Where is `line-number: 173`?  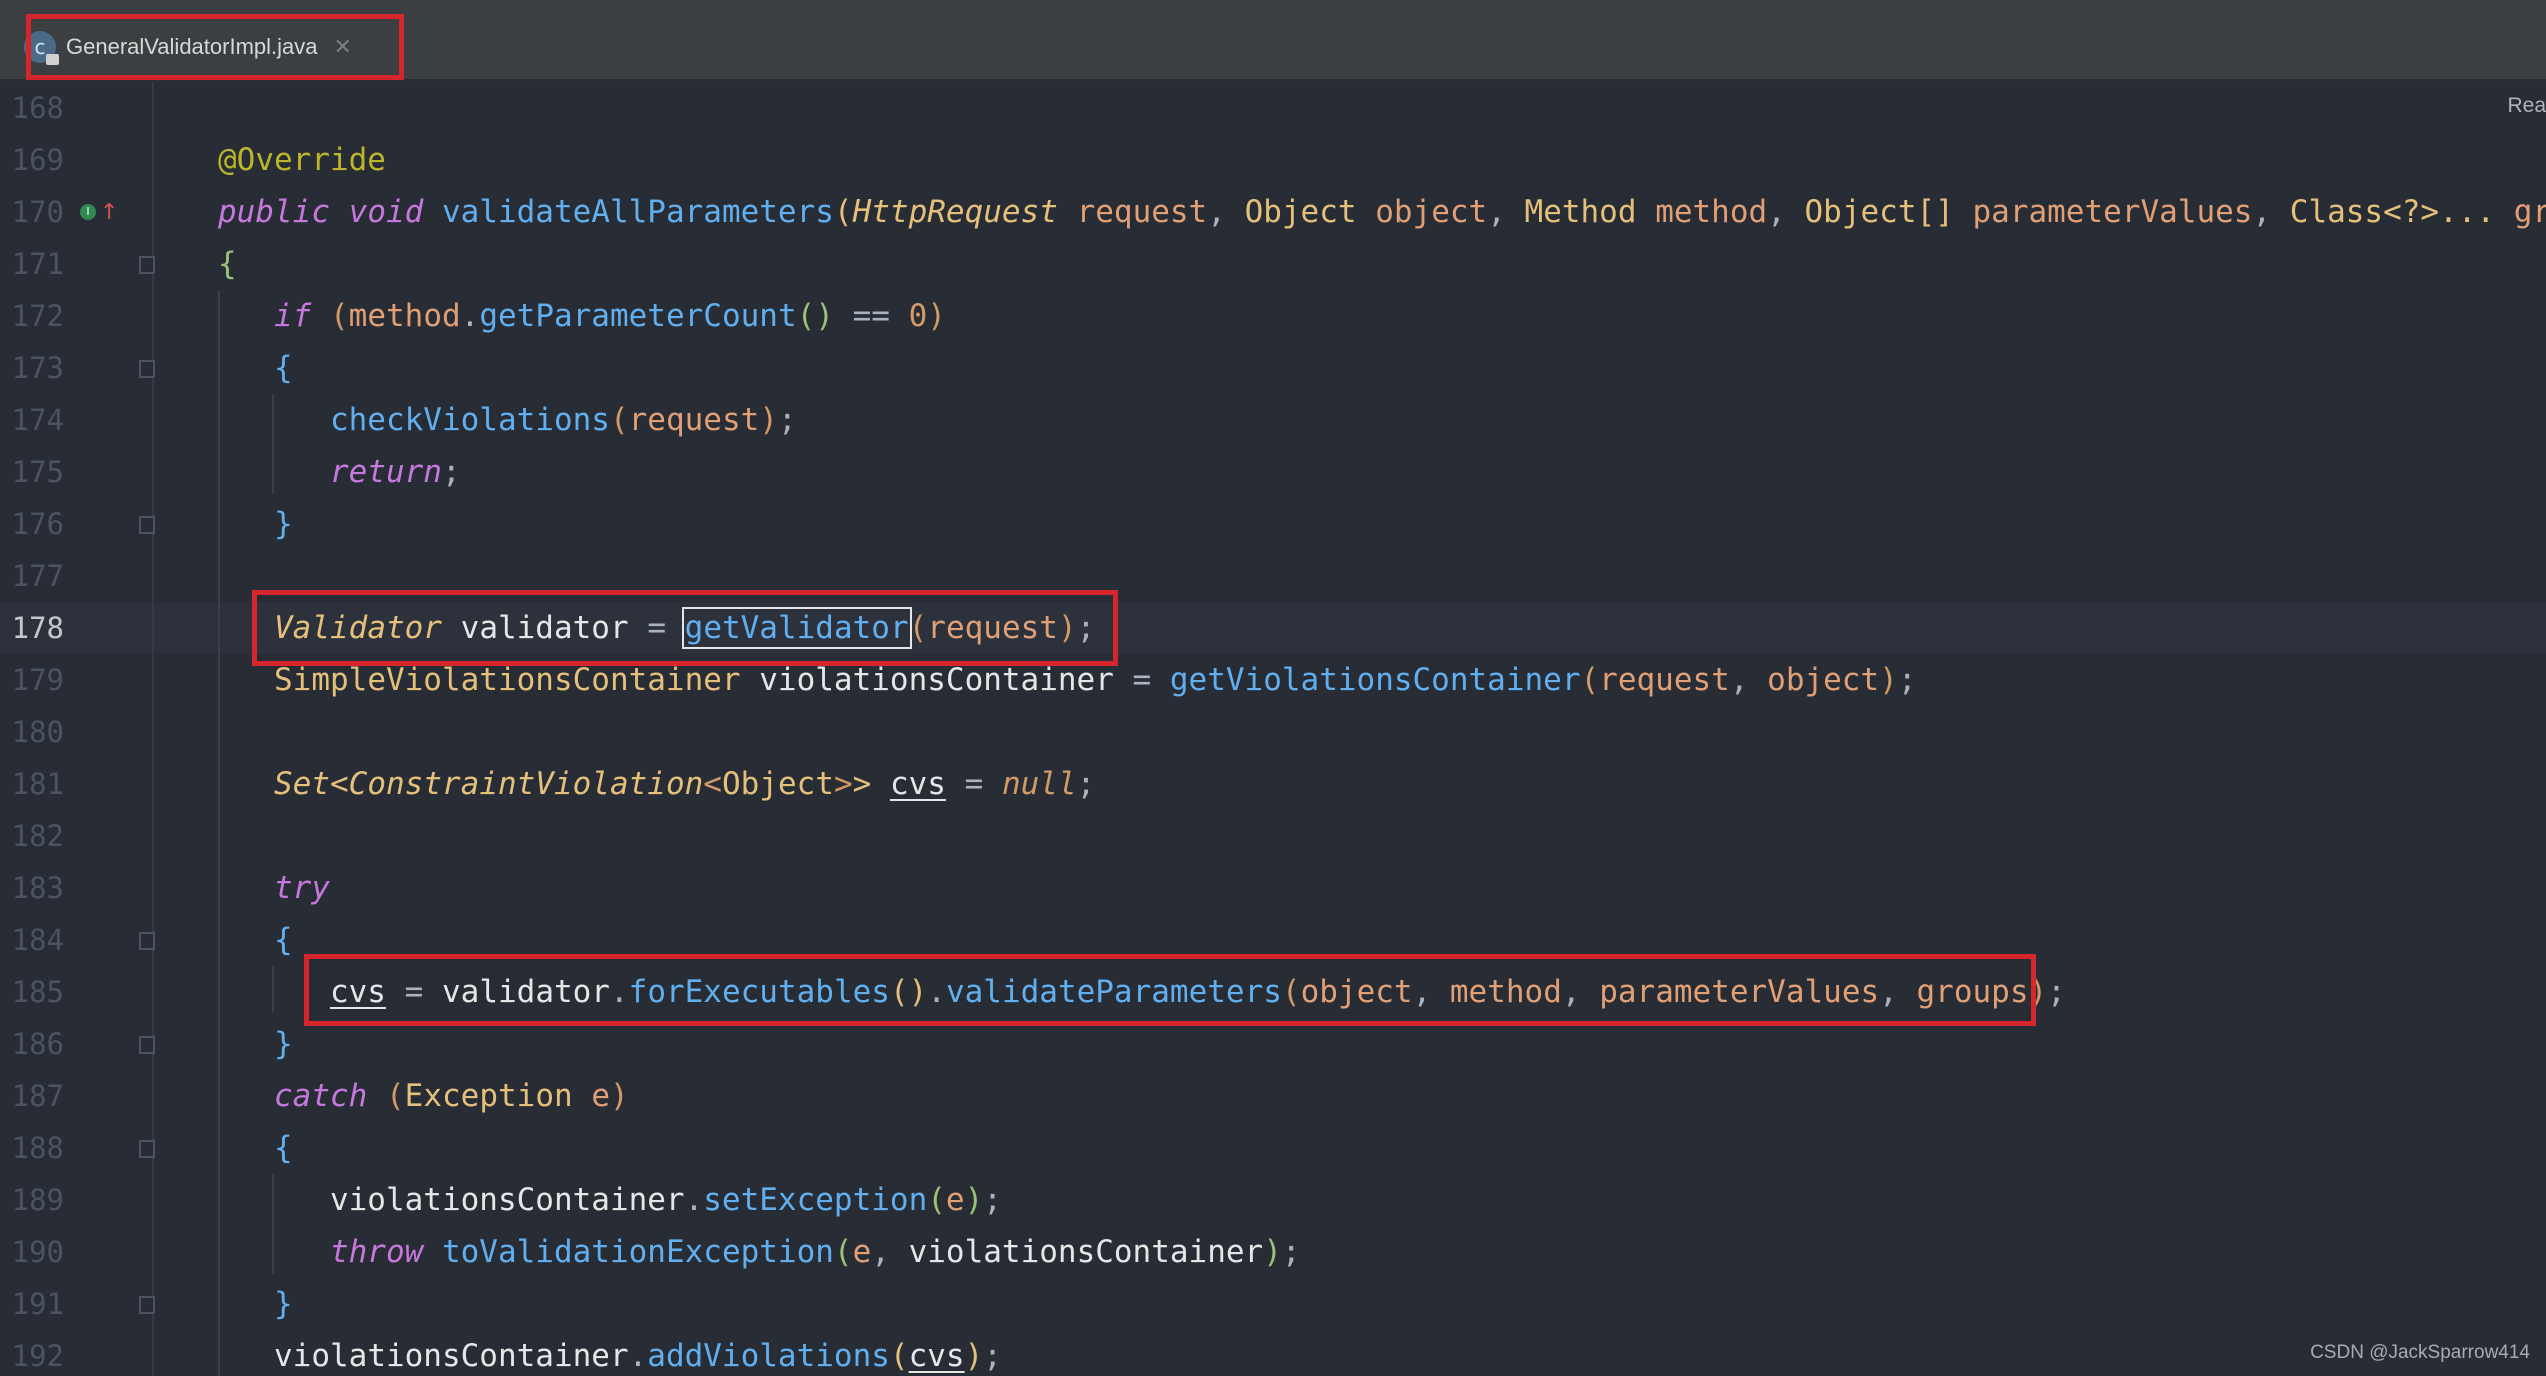
line-number: 173 is located at coordinates (37, 368).